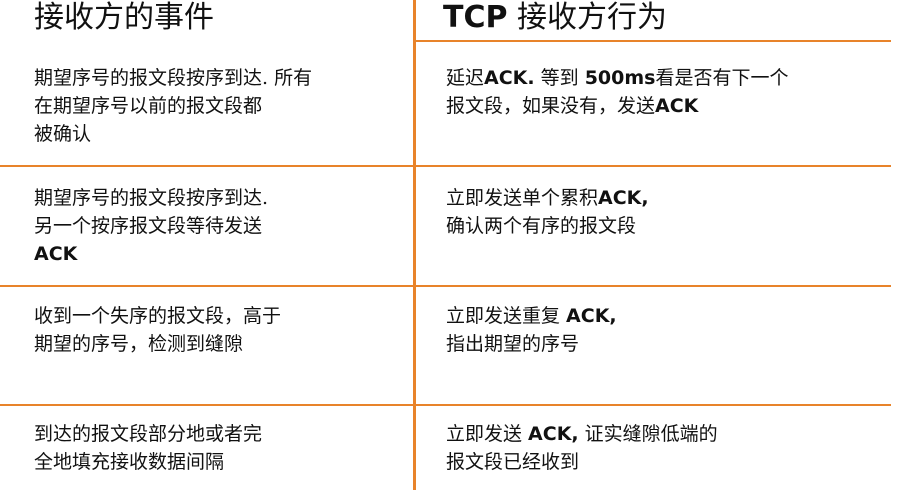  I want to click on text-span: 延迟, so click(465, 78).